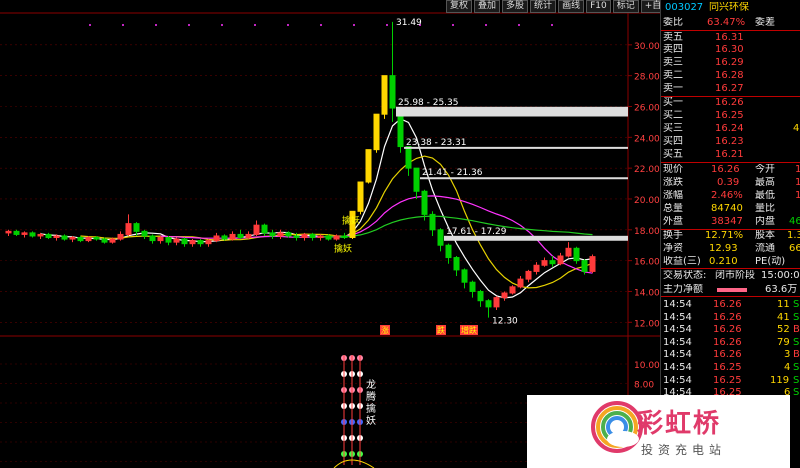 The width and height of the screenshot is (800, 468). What do you see at coordinates (673, 208) in the screenshot?
I see `stat-label: 总量` at bounding box center [673, 208].